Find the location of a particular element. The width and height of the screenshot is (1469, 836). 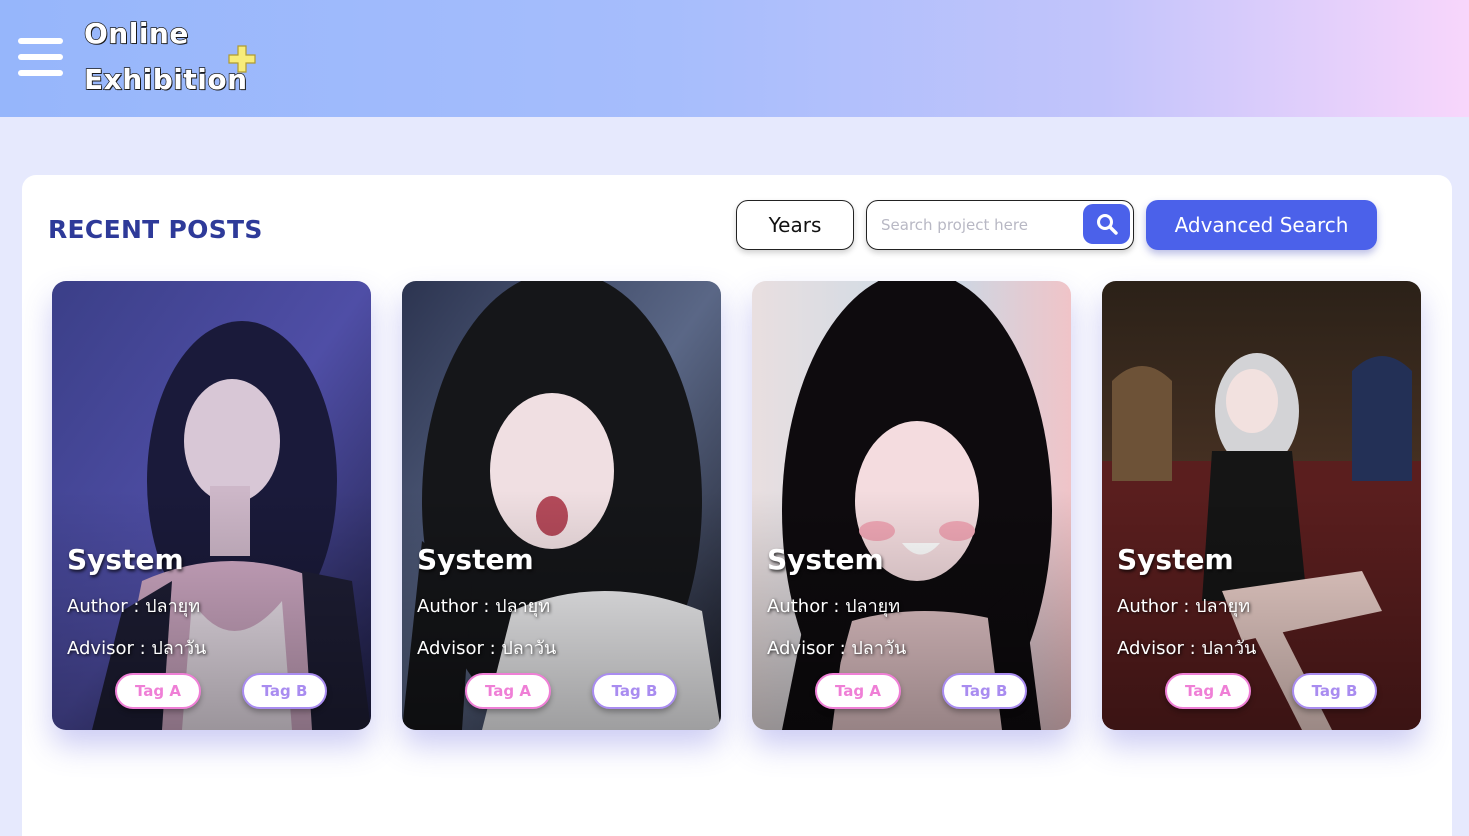

top-header: Online Exhibition is located at coordinates (734, 58).